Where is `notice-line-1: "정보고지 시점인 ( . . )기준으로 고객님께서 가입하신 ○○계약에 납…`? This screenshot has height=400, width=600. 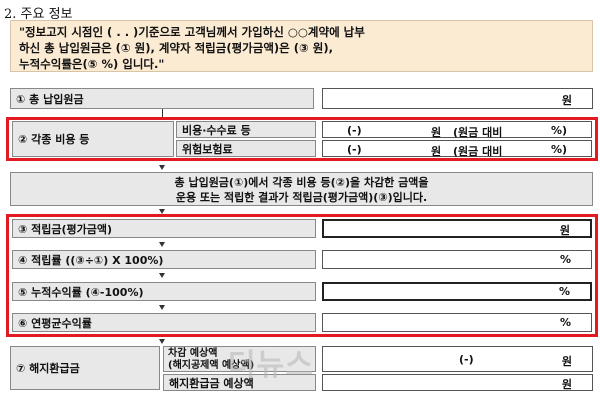 notice-line-1: "정보고지 시점인 ( . . )기준으로 고객님께서 가입하신 ○○계약에 납… is located at coordinates (192, 32).